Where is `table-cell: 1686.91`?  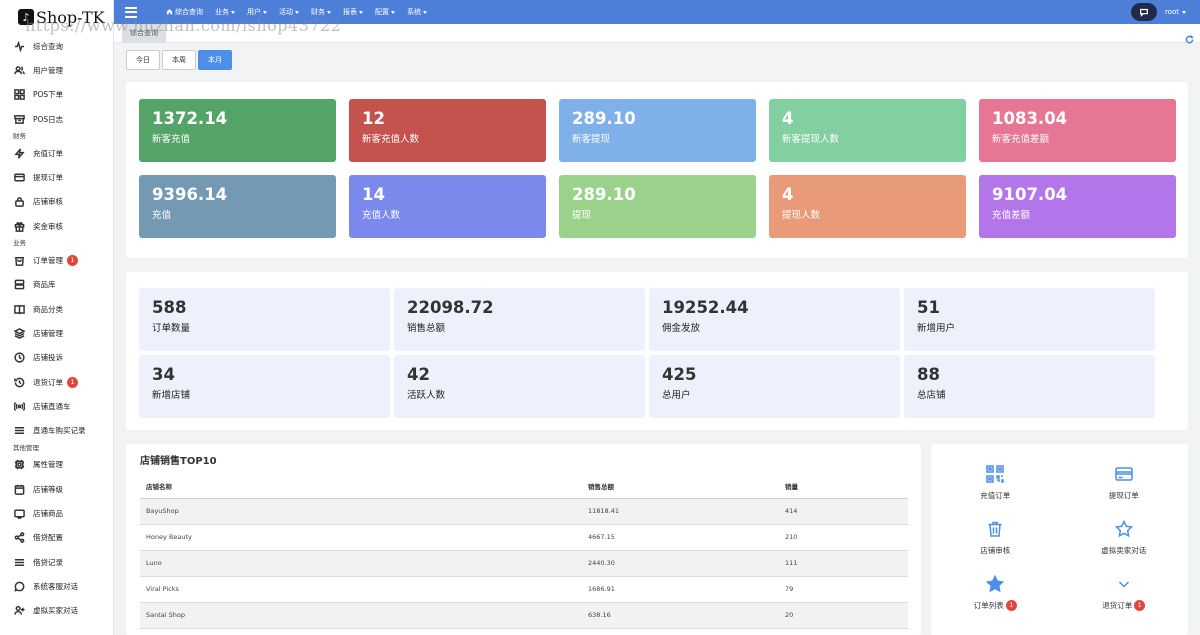
table-cell: 1686.91 is located at coordinates (680, 589).